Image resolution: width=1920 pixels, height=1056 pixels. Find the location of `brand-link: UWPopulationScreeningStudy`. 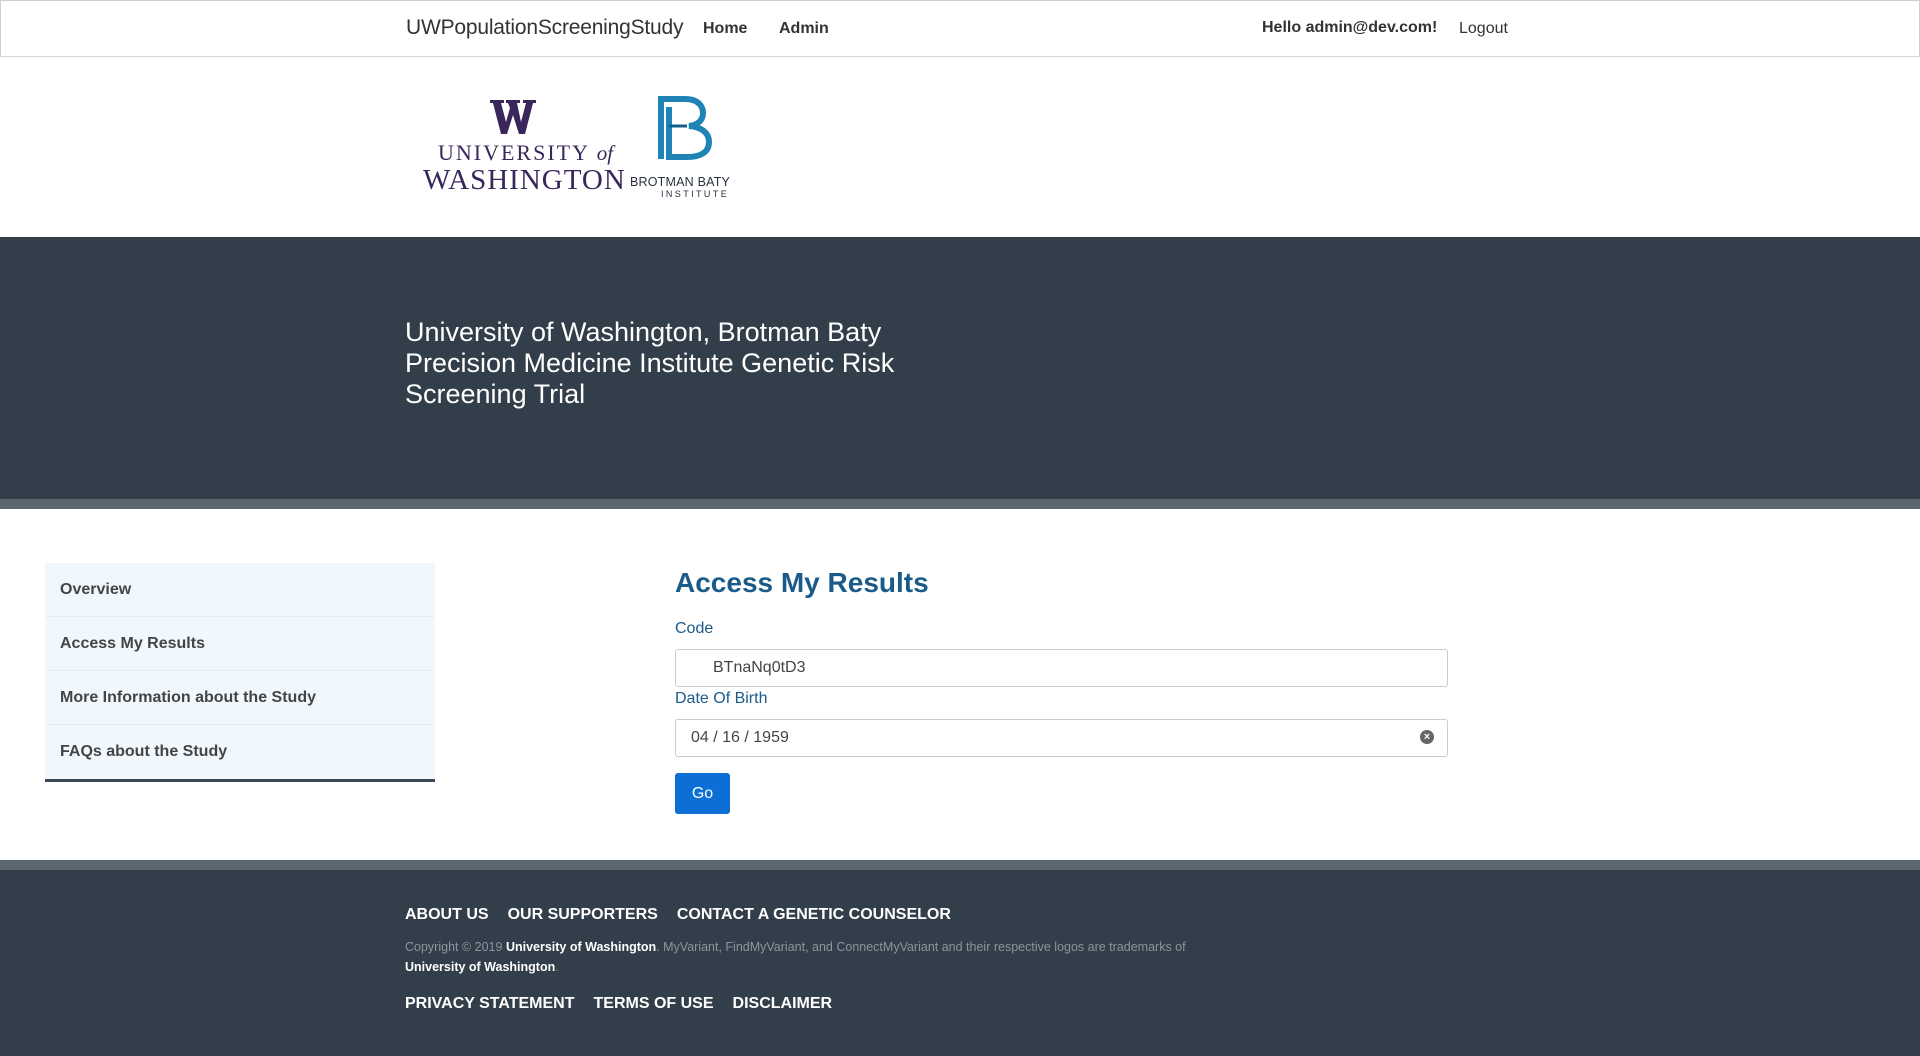

brand-link: UWPopulationScreeningStudy is located at coordinates (544, 28).